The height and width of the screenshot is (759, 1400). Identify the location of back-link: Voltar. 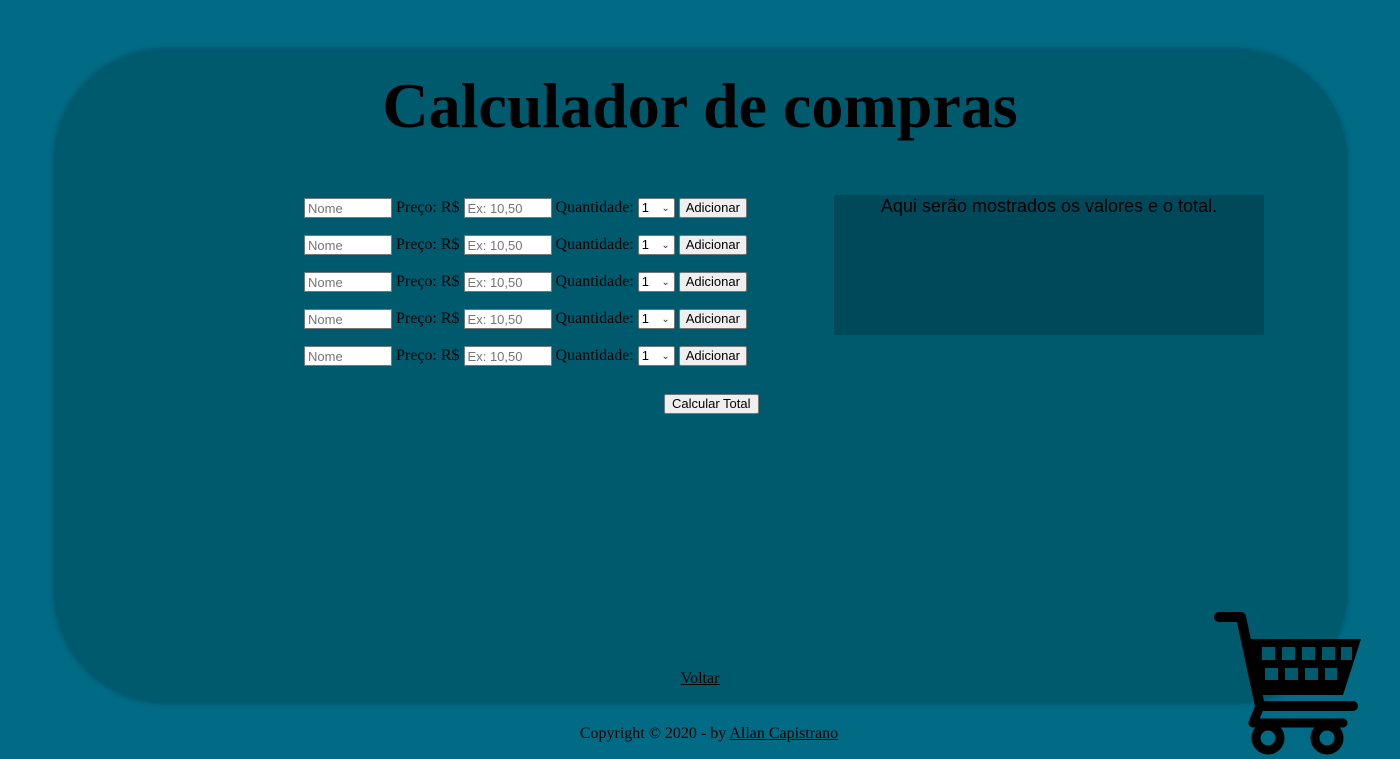
(700, 678).